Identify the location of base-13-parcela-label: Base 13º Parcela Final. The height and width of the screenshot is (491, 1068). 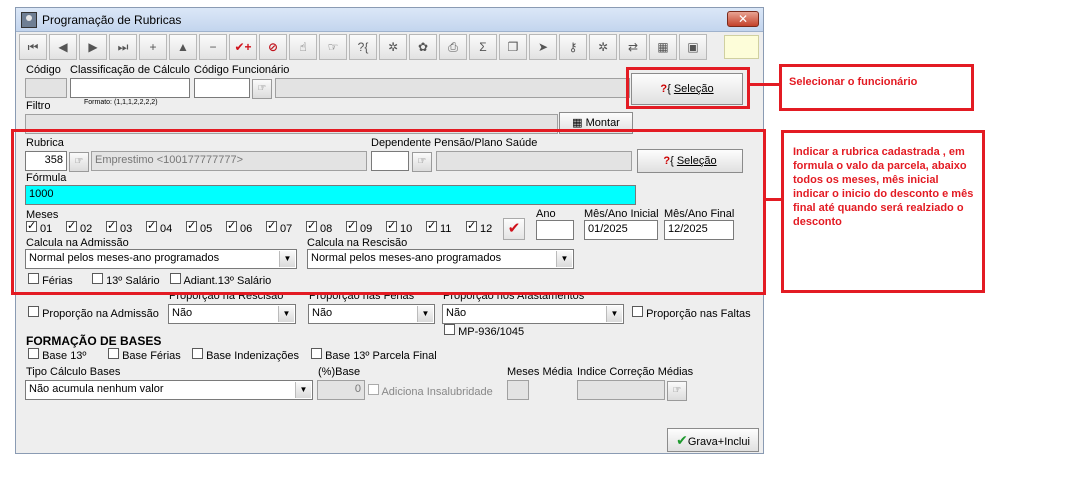
(381, 356).